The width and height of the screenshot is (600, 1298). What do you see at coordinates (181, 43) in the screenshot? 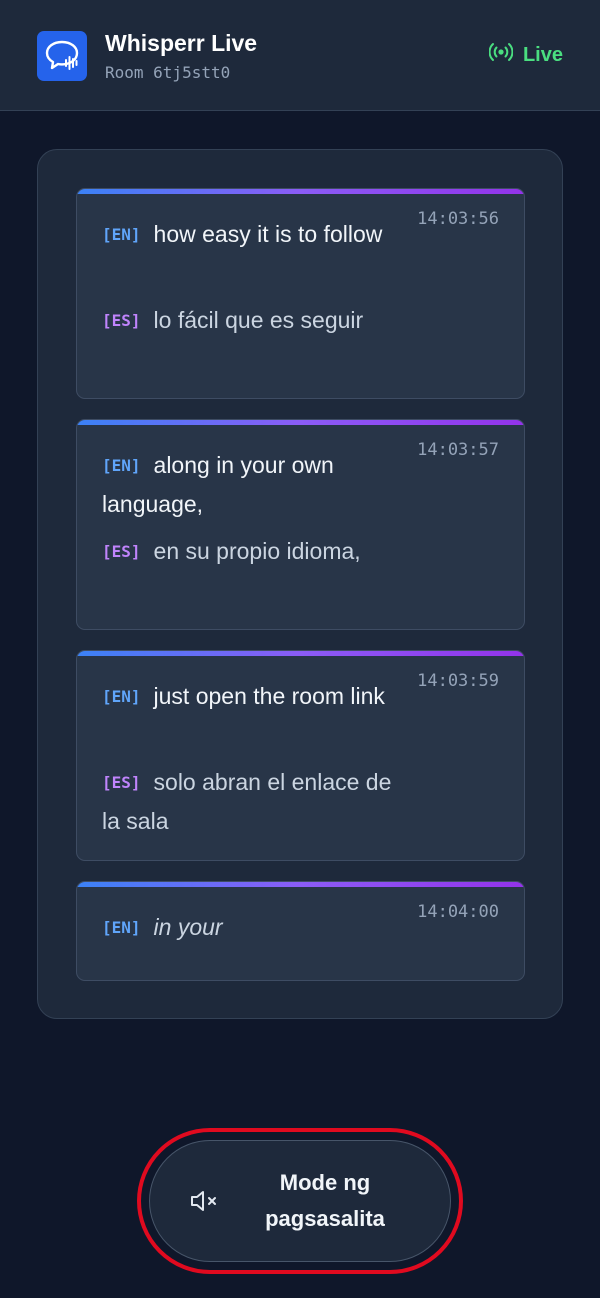
I see `app-title: Whisperr Live` at bounding box center [181, 43].